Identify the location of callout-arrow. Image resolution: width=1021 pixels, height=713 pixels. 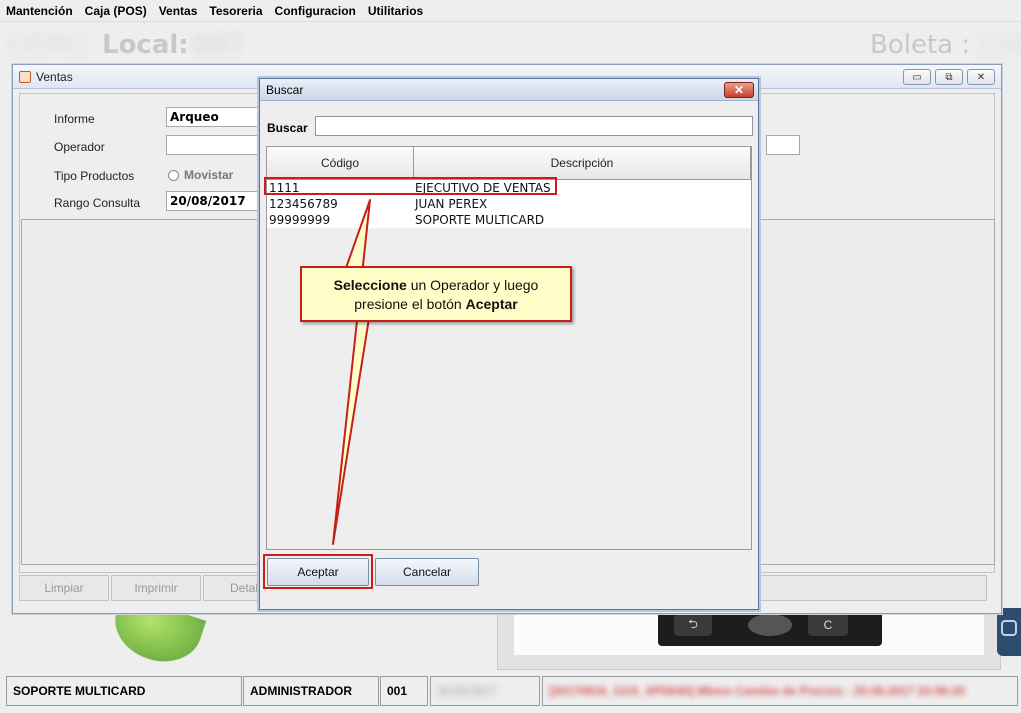
(355, 372).